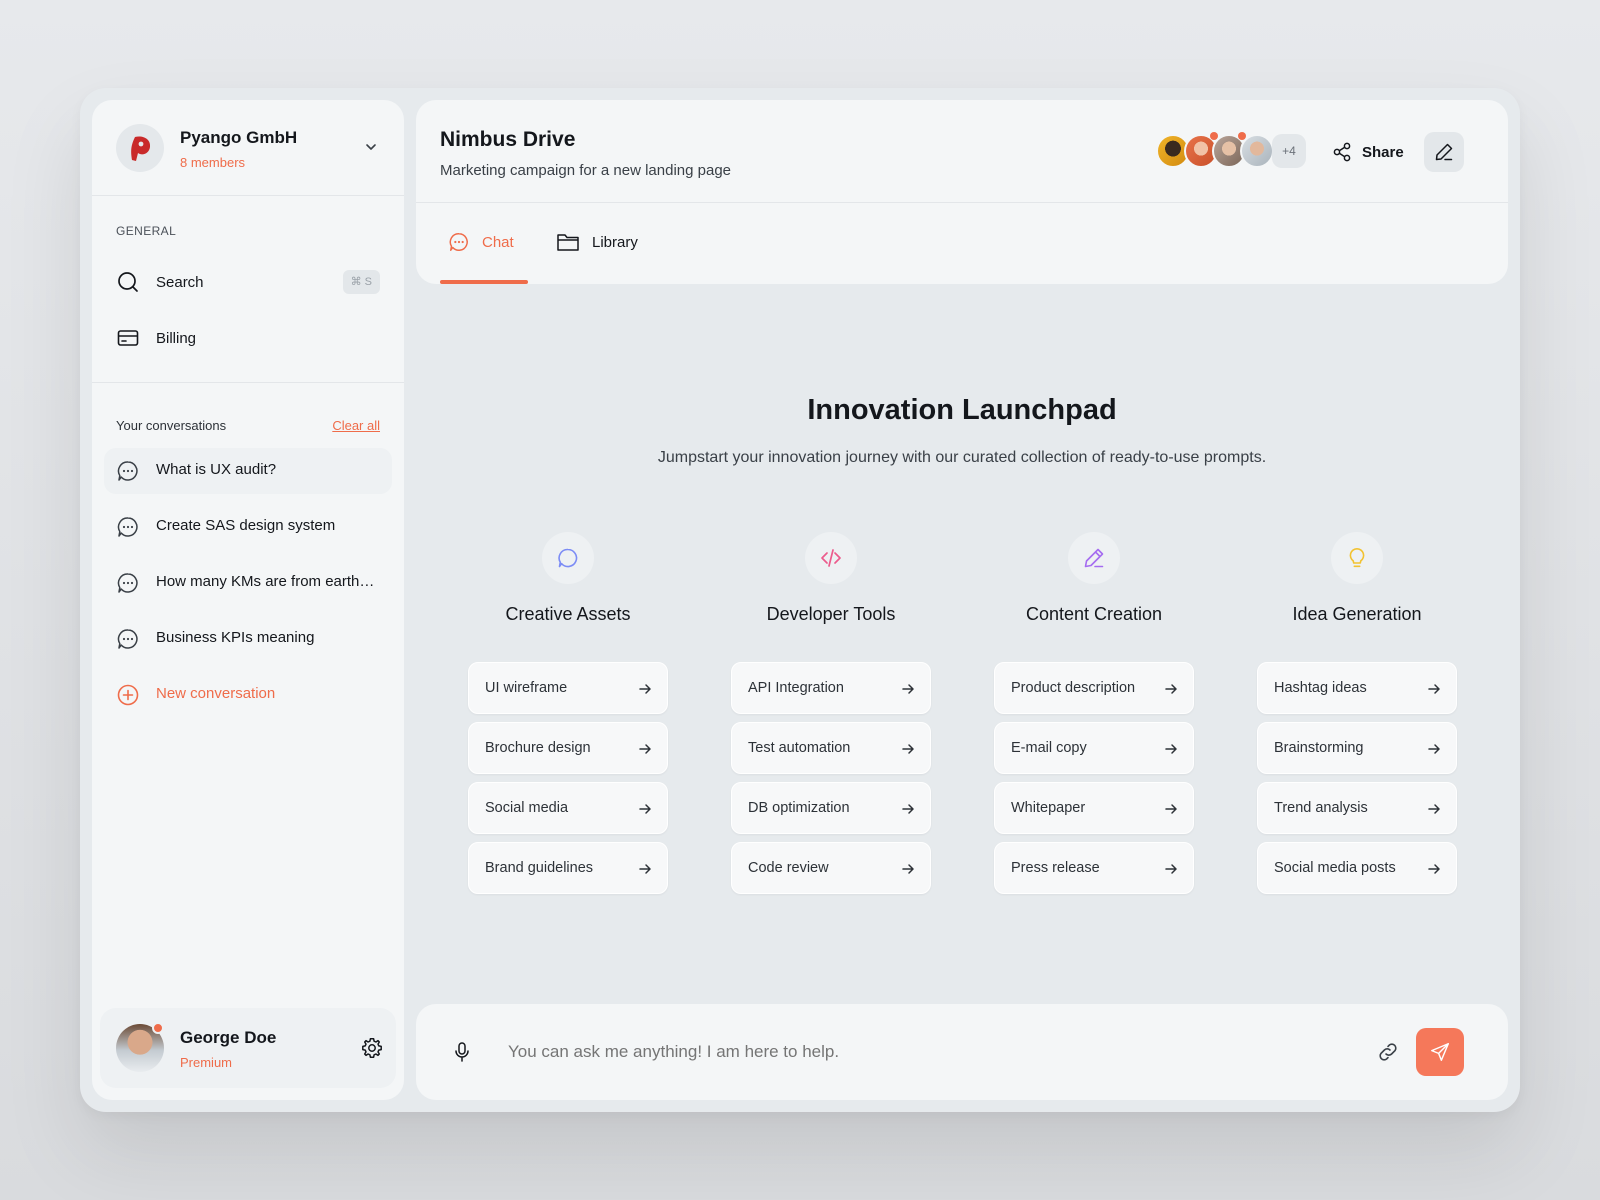  I want to click on prompt-button: Brainstorming, so click(1357, 748).